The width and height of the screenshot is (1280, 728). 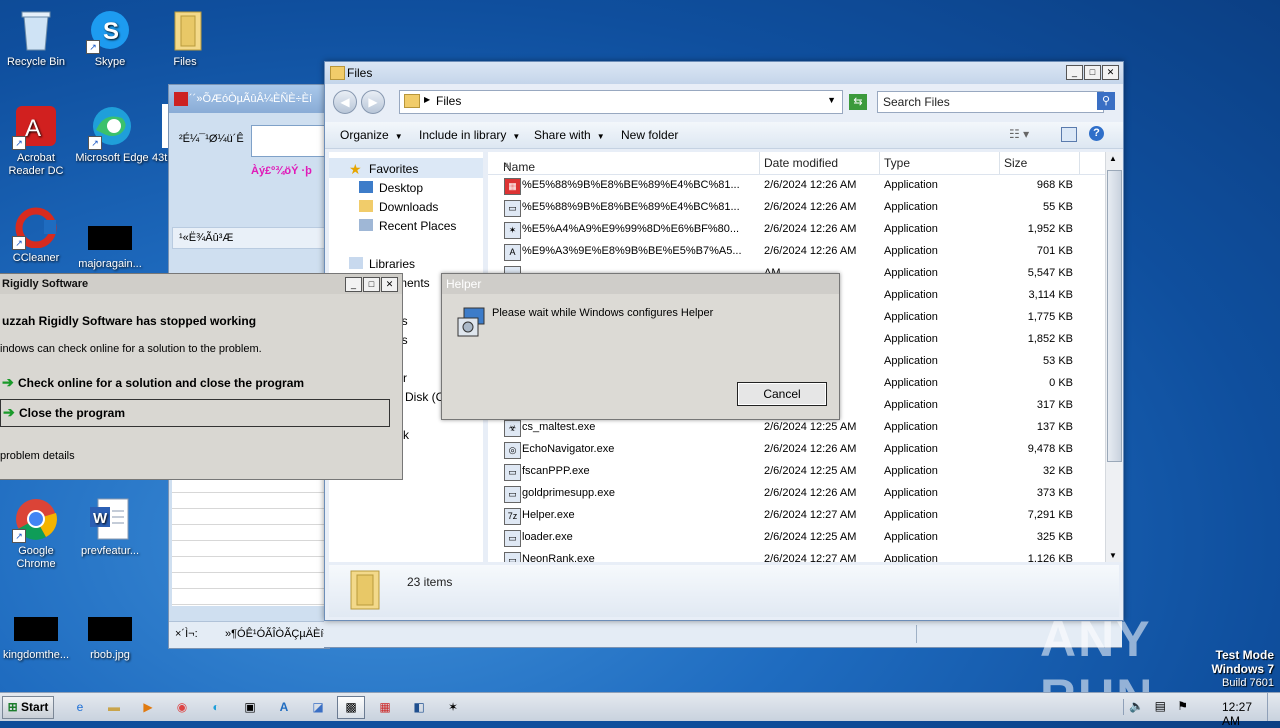 What do you see at coordinates (427, 99) in the screenshot?
I see `breadcrumb-arrow-icon: ▶` at bounding box center [427, 99].